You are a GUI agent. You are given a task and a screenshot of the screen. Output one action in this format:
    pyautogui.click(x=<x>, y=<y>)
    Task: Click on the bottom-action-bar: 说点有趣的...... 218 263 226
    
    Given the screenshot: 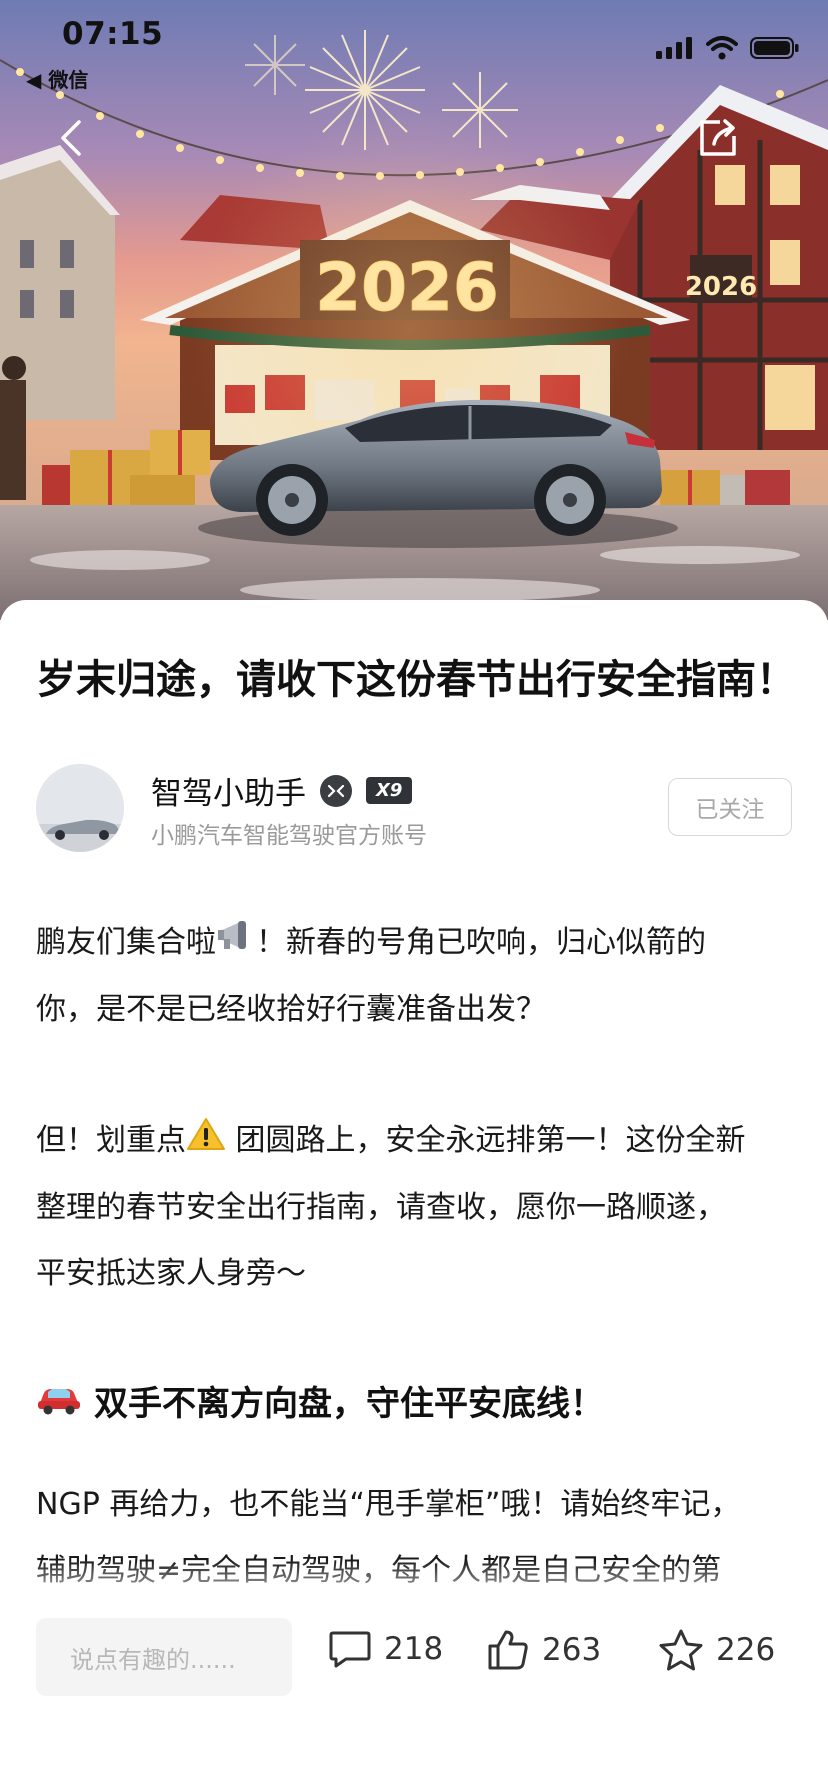 What is the action you would take?
    pyautogui.click(x=414, y=1660)
    